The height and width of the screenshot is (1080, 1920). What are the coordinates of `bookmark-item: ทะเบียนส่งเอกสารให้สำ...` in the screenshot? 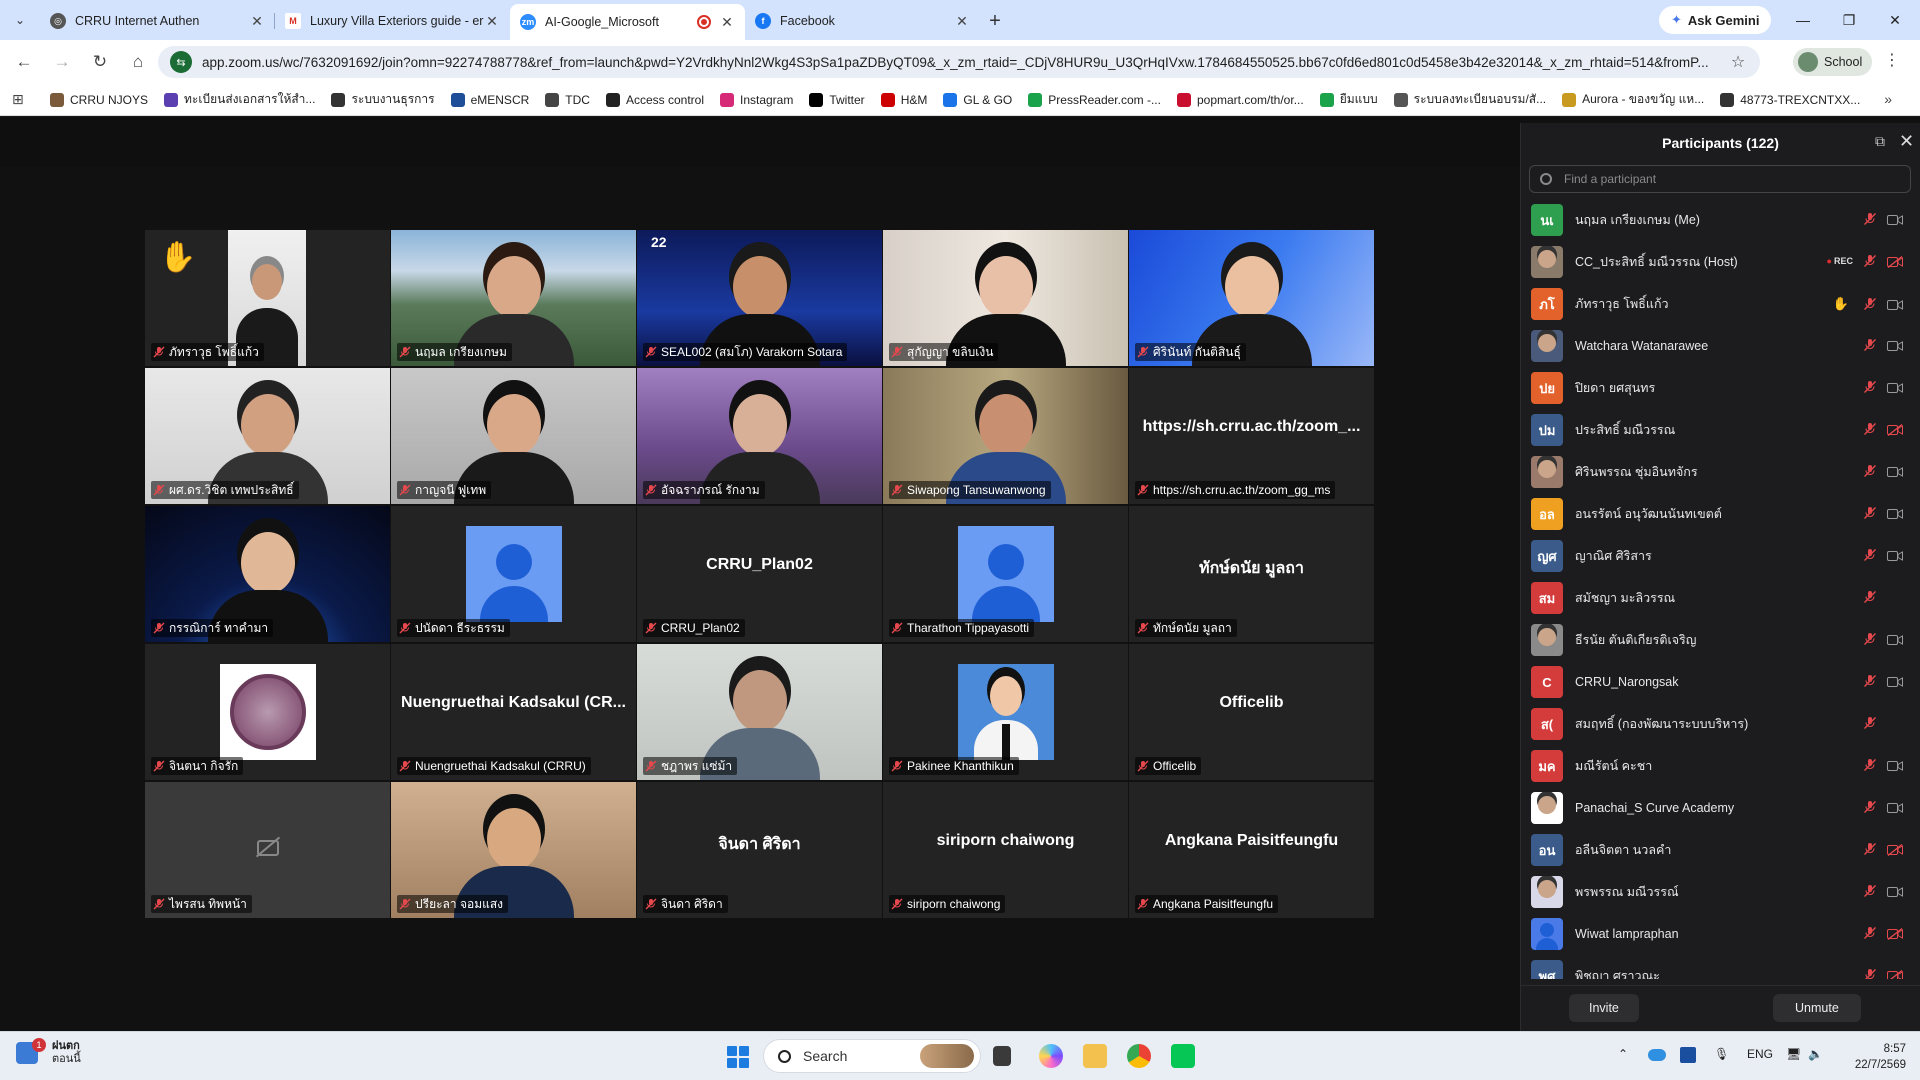 It's located at (239, 99).